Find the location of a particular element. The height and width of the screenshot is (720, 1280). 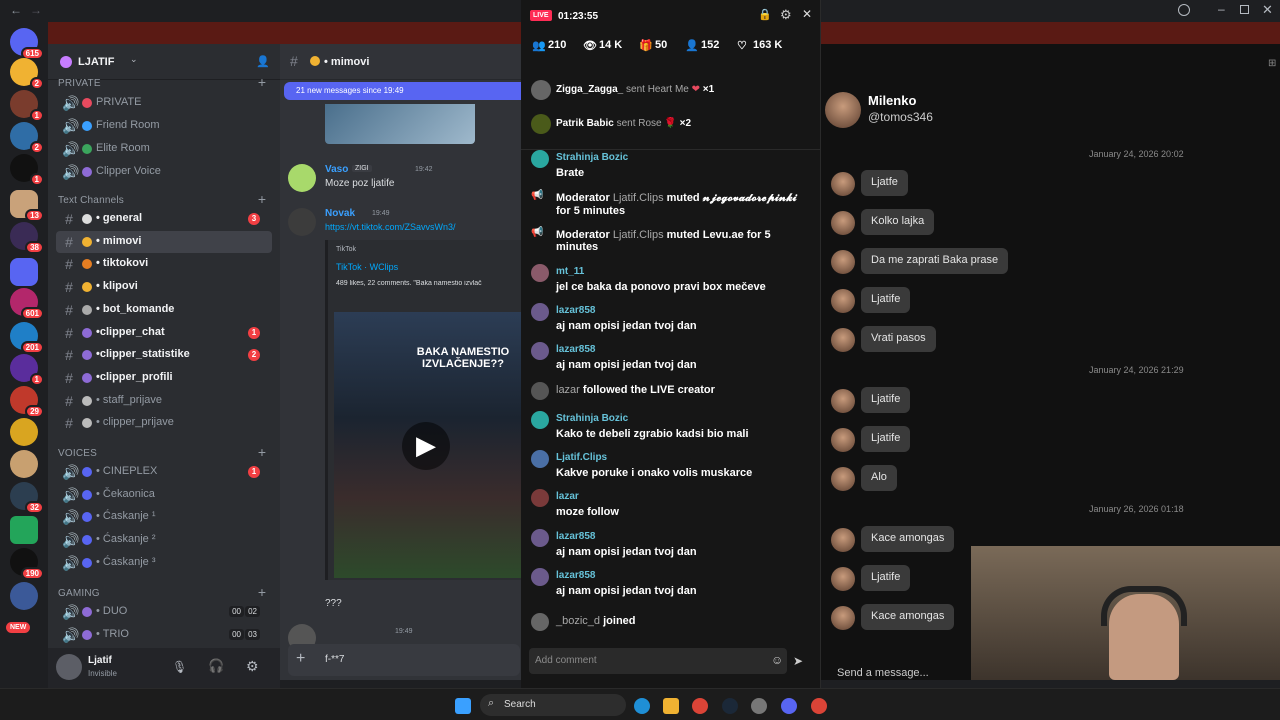

channel-private: 🔊 Elite Room is located at coordinates (164, 149).